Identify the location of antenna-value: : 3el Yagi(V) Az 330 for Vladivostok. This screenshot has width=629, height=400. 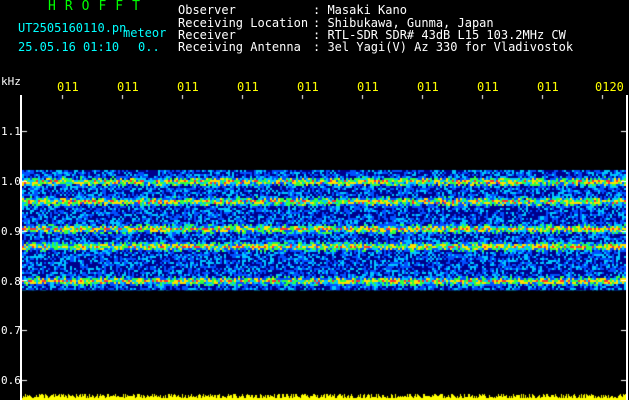
(443, 47).